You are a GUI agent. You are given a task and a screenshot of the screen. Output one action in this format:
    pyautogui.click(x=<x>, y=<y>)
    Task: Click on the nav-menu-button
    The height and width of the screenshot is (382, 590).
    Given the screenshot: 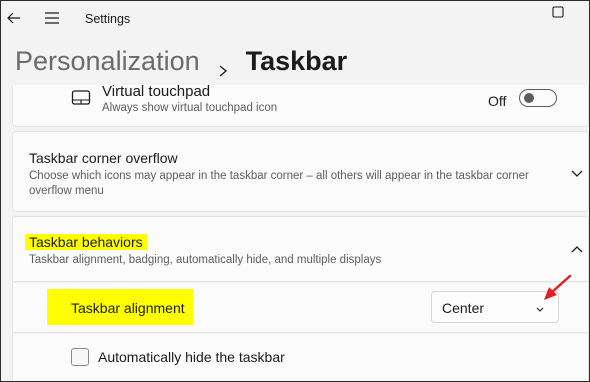 What is the action you would take?
    pyautogui.click(x=52, y=18)
    